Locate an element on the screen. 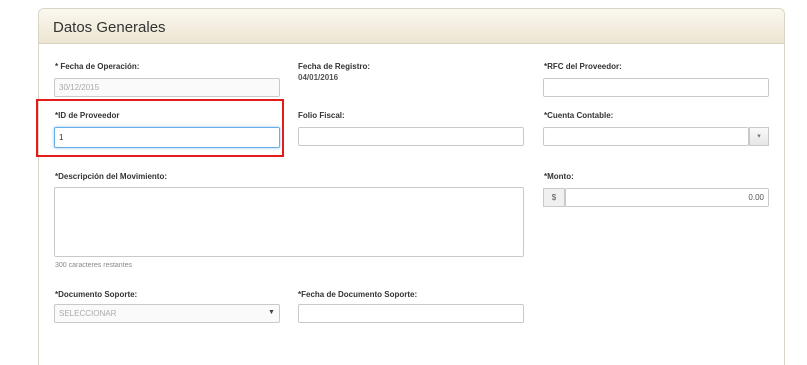  rfc-proveedor-field is located at coordinates (656, 87).